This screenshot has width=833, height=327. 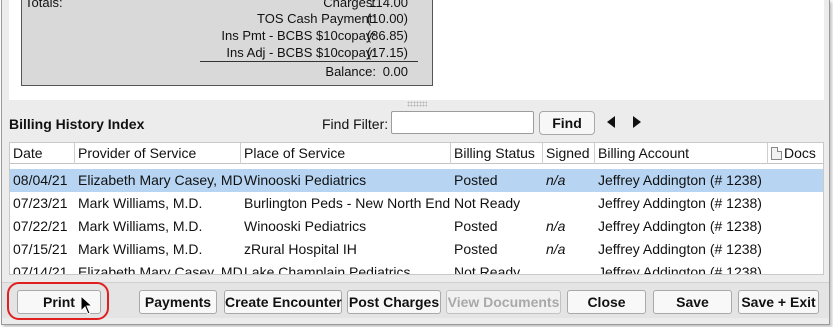 I want to click on save-exit-button: Save + Exit, so click(x=778, y=302).